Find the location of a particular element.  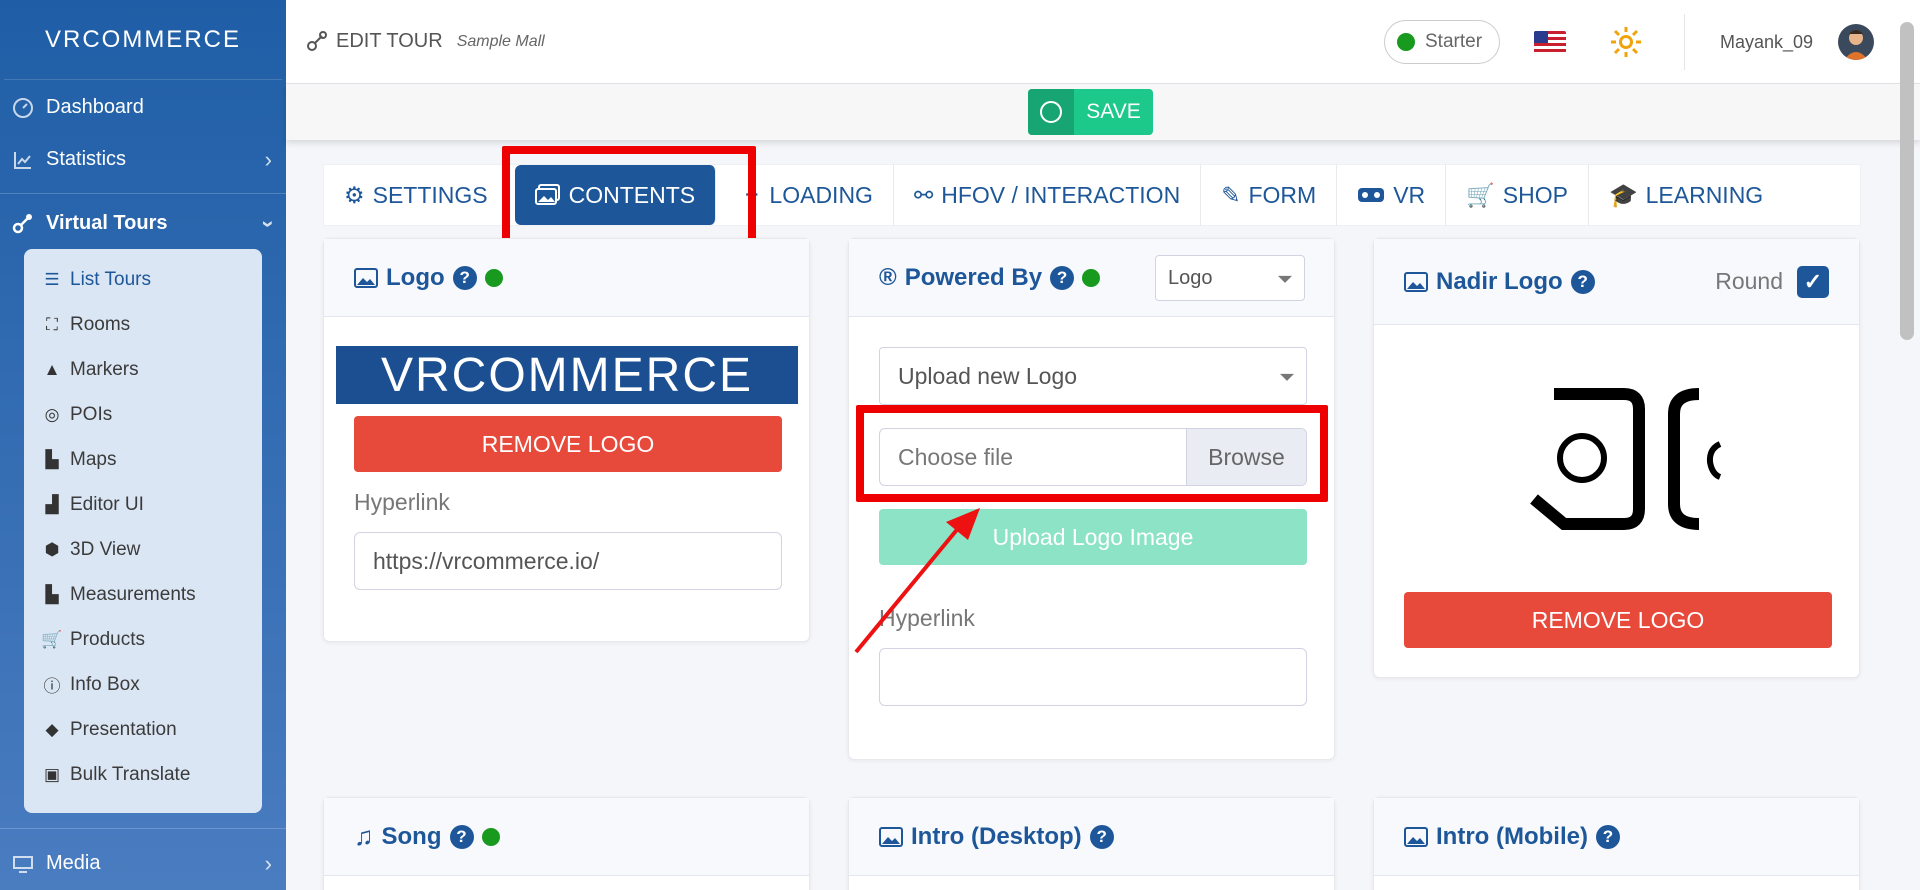

sidebar-item-editor-ui: ▟ Editor UI is located at coordinates (143, 504).